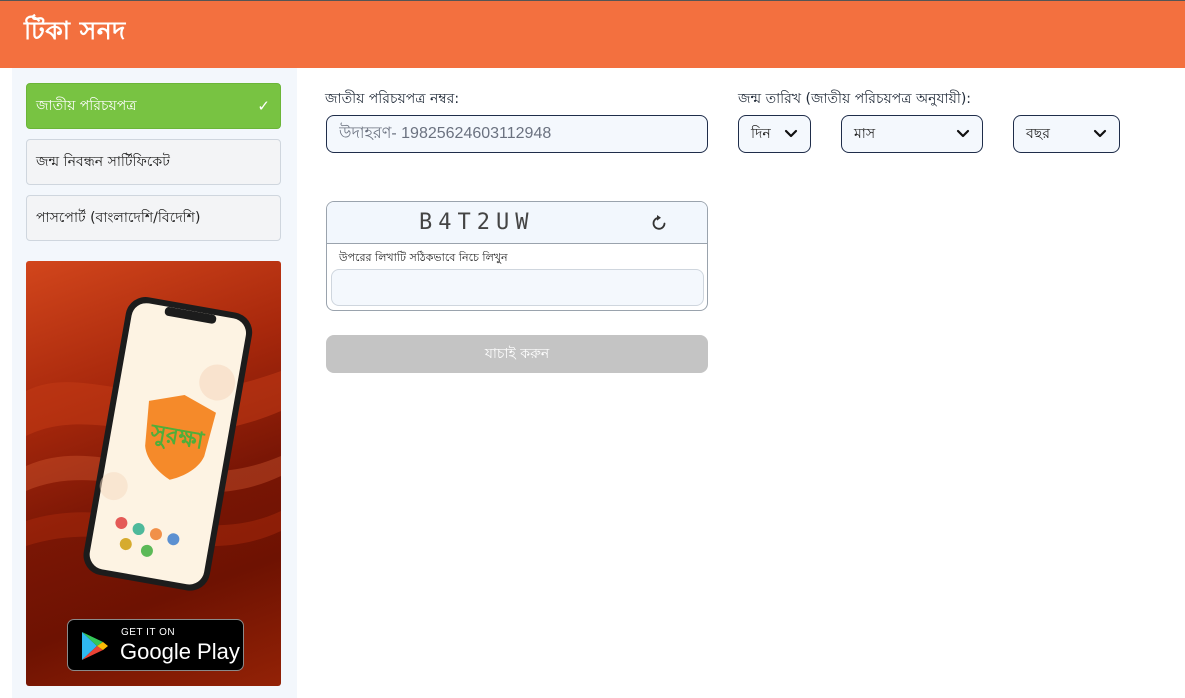  What do you see at coordinates (855, 99) in the screenshot?
I see `dob-label: জন্ম তারিখ (জাতীয় পরিচয়পত্র অনুযায়ী):` at bounding box center [855, 99].